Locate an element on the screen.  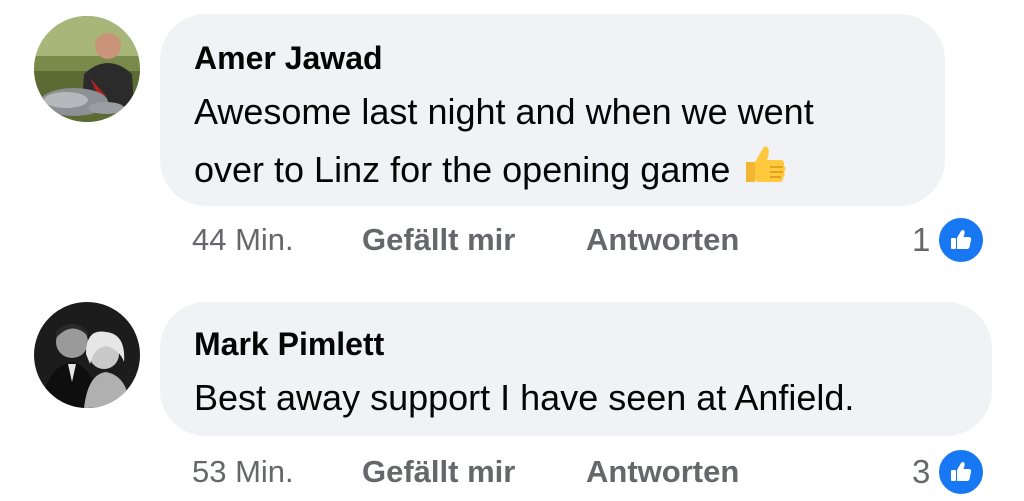
comment-text-line: Awesome last night and when we went is located at coordinates (504, 111).